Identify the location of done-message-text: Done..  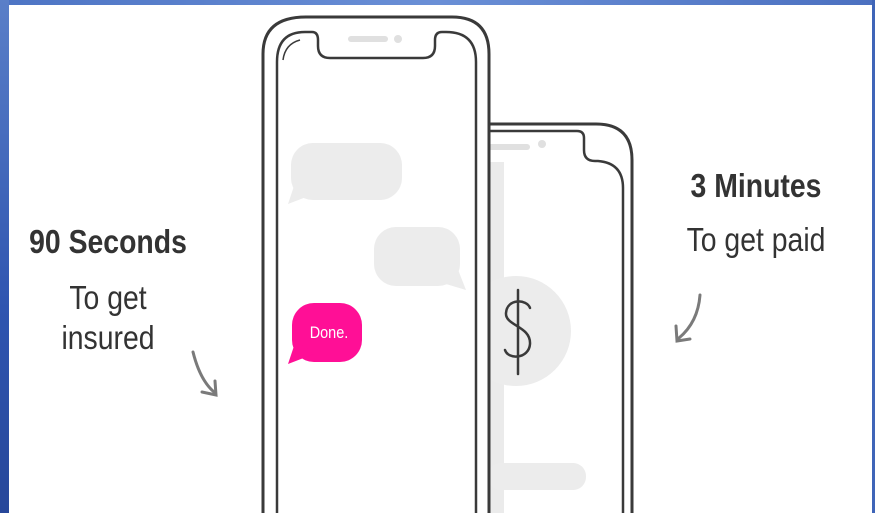
(329, 332).